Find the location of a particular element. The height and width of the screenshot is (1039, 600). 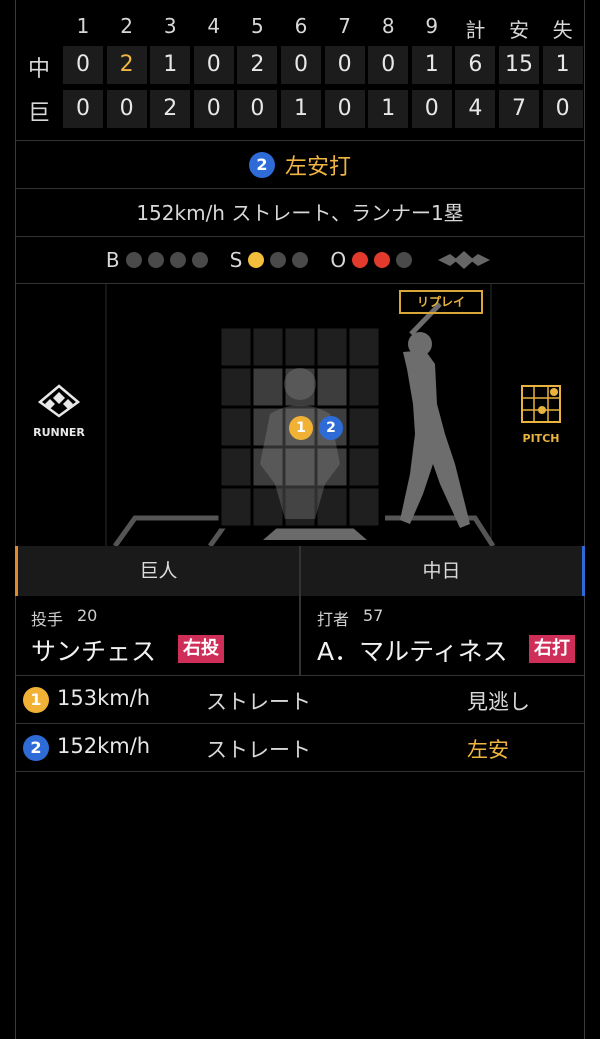

bases-icon is located at coordinates (464, 260).